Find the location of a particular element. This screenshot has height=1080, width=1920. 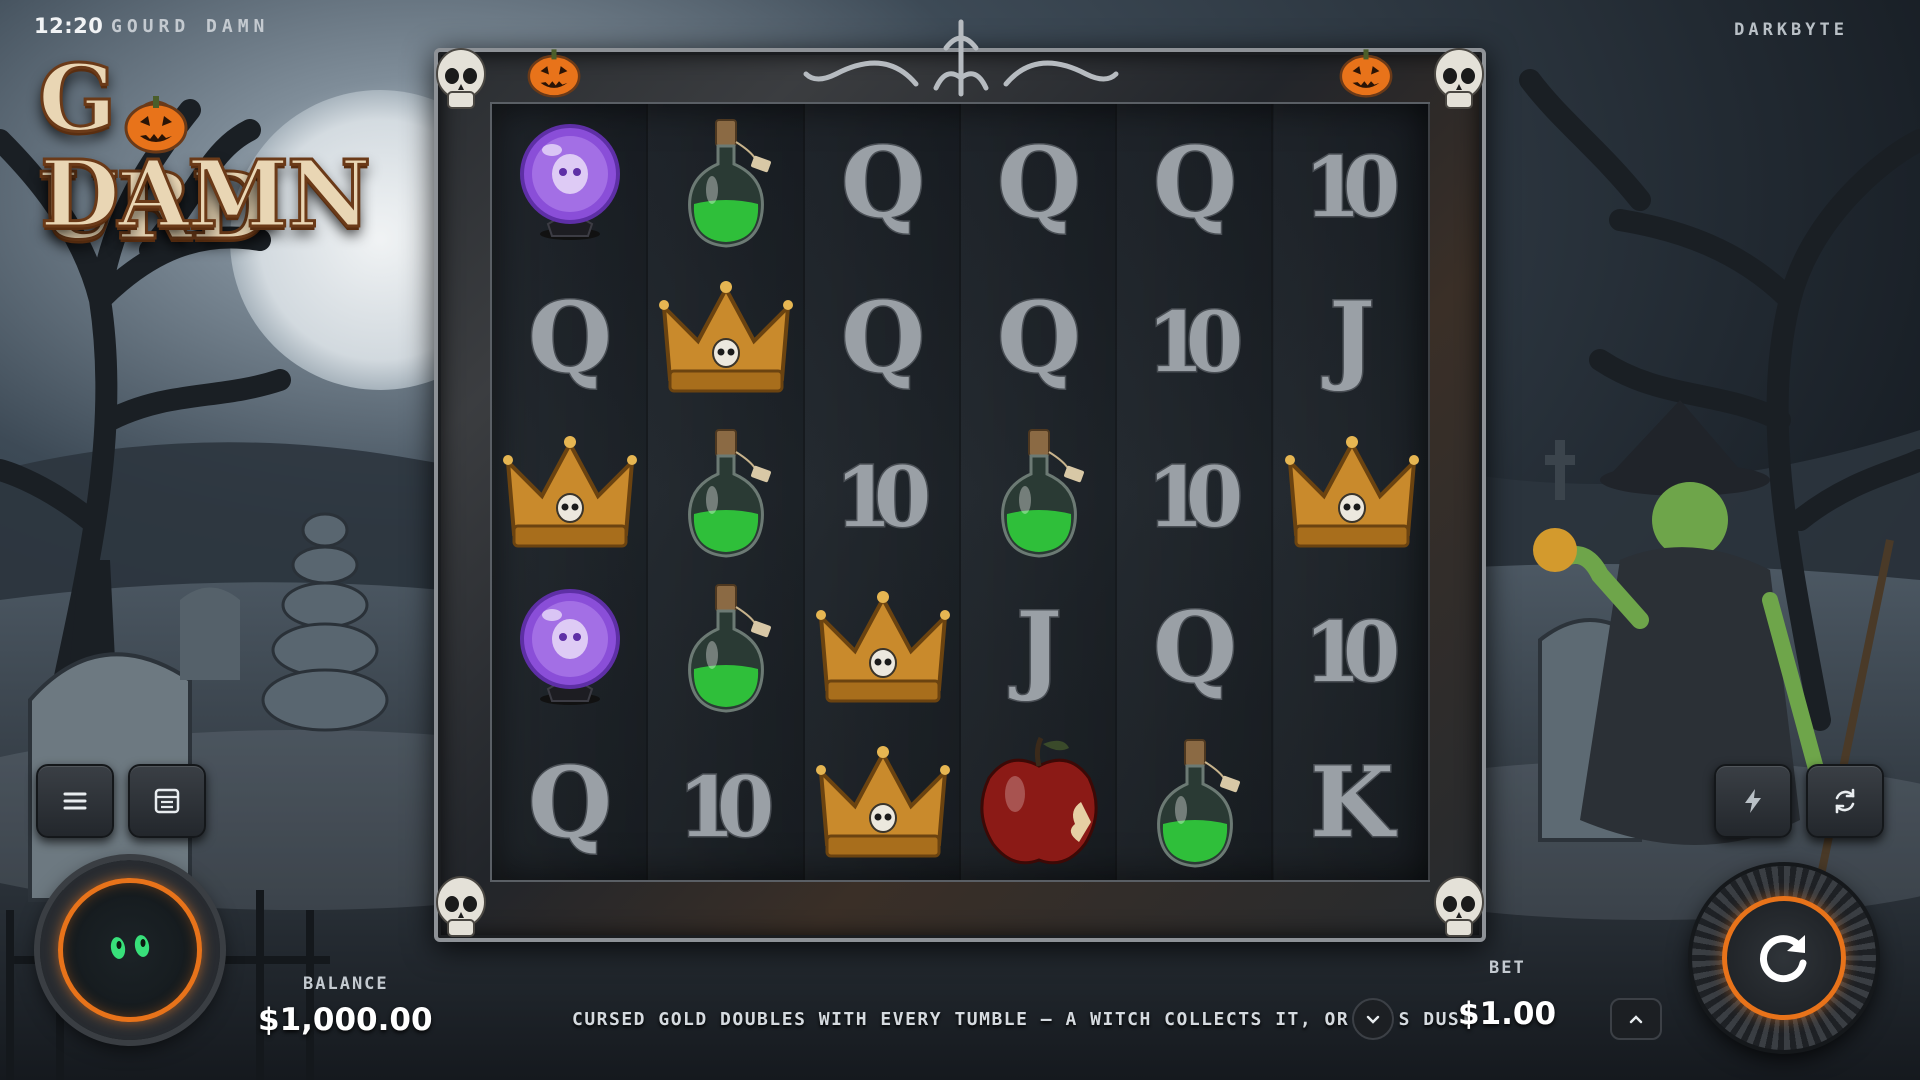

symbol-k: K is located at coordinates (1351, 802).